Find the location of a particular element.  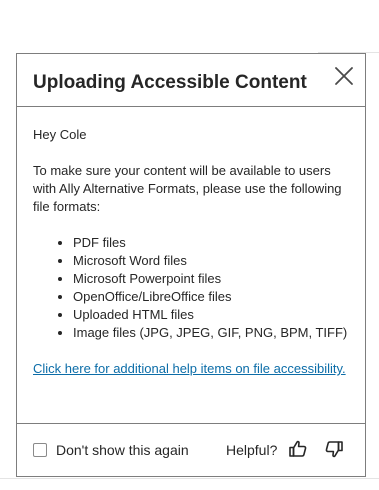

list-item: Microsoft Powerpoint files is located at coordinates (213, 279).